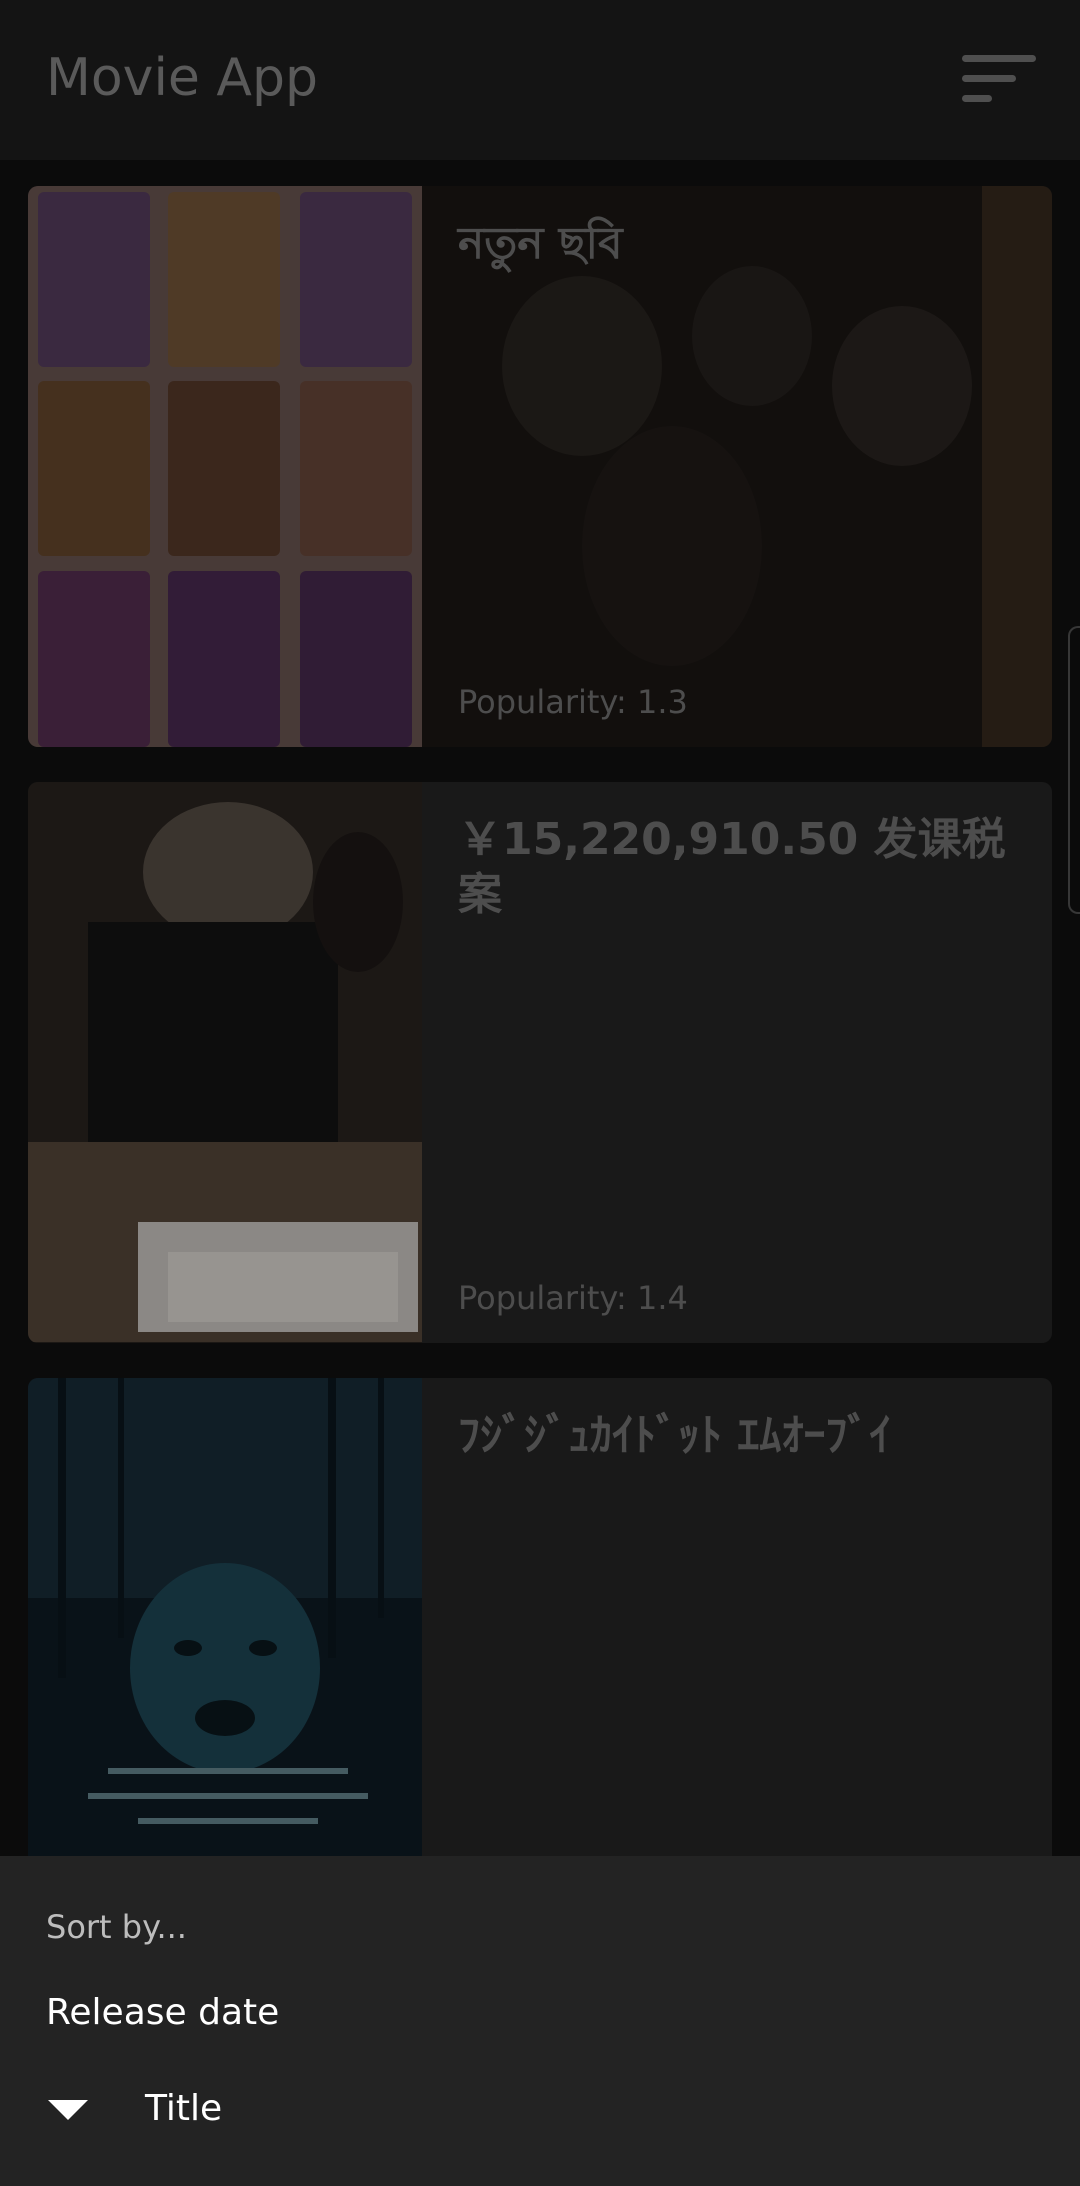 Image resolution: width=1080 pixels, height=2186 pixels. I want to click on sort-option-title-label: Title, so click(184, 2108).